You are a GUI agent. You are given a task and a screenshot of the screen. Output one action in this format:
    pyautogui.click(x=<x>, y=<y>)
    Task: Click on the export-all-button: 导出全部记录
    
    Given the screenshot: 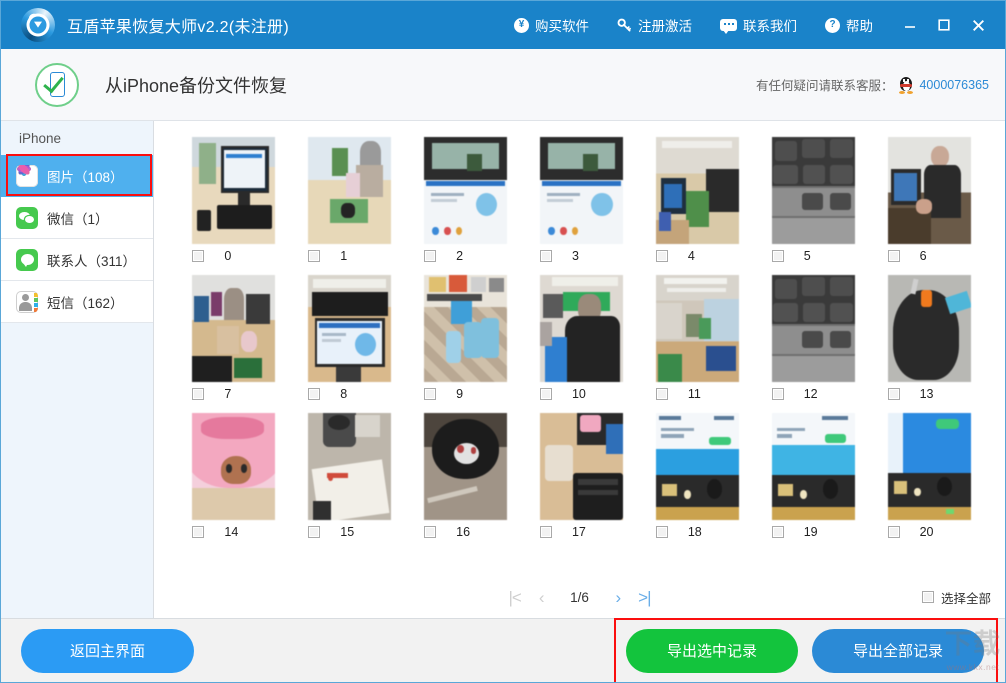 What is the action you would take?
    pyautogui.click(x=898, y=650)
    